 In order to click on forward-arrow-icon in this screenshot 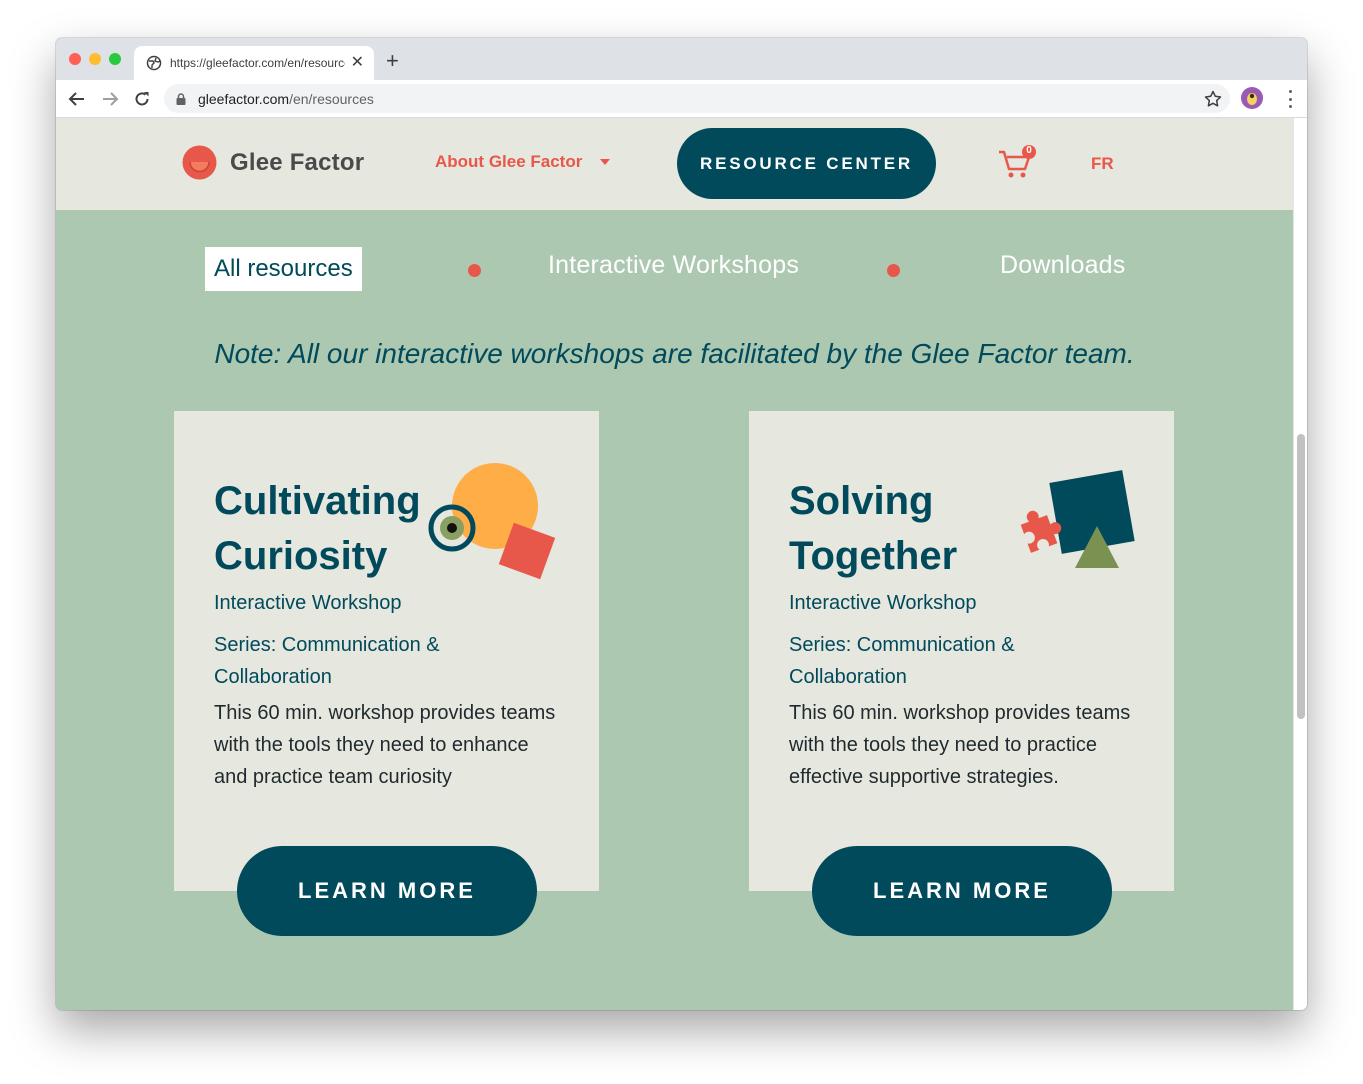, I will do `click(111, 99)`.